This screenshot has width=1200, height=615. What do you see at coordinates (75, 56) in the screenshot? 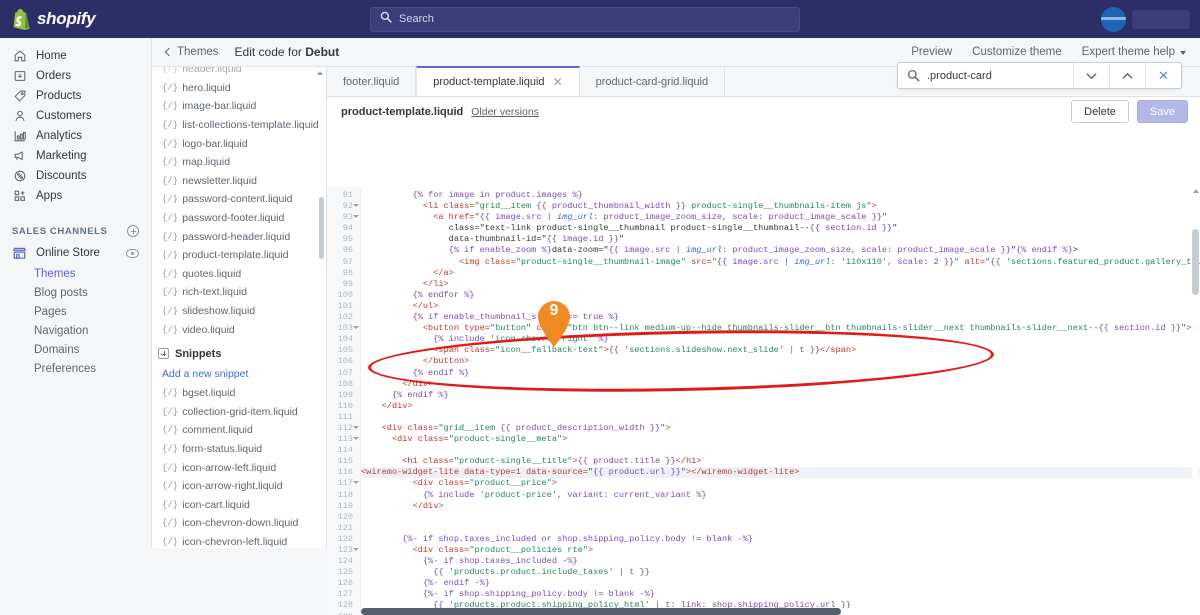
I see `sidebar-item-home: Home` at bounding box center [75, 56].